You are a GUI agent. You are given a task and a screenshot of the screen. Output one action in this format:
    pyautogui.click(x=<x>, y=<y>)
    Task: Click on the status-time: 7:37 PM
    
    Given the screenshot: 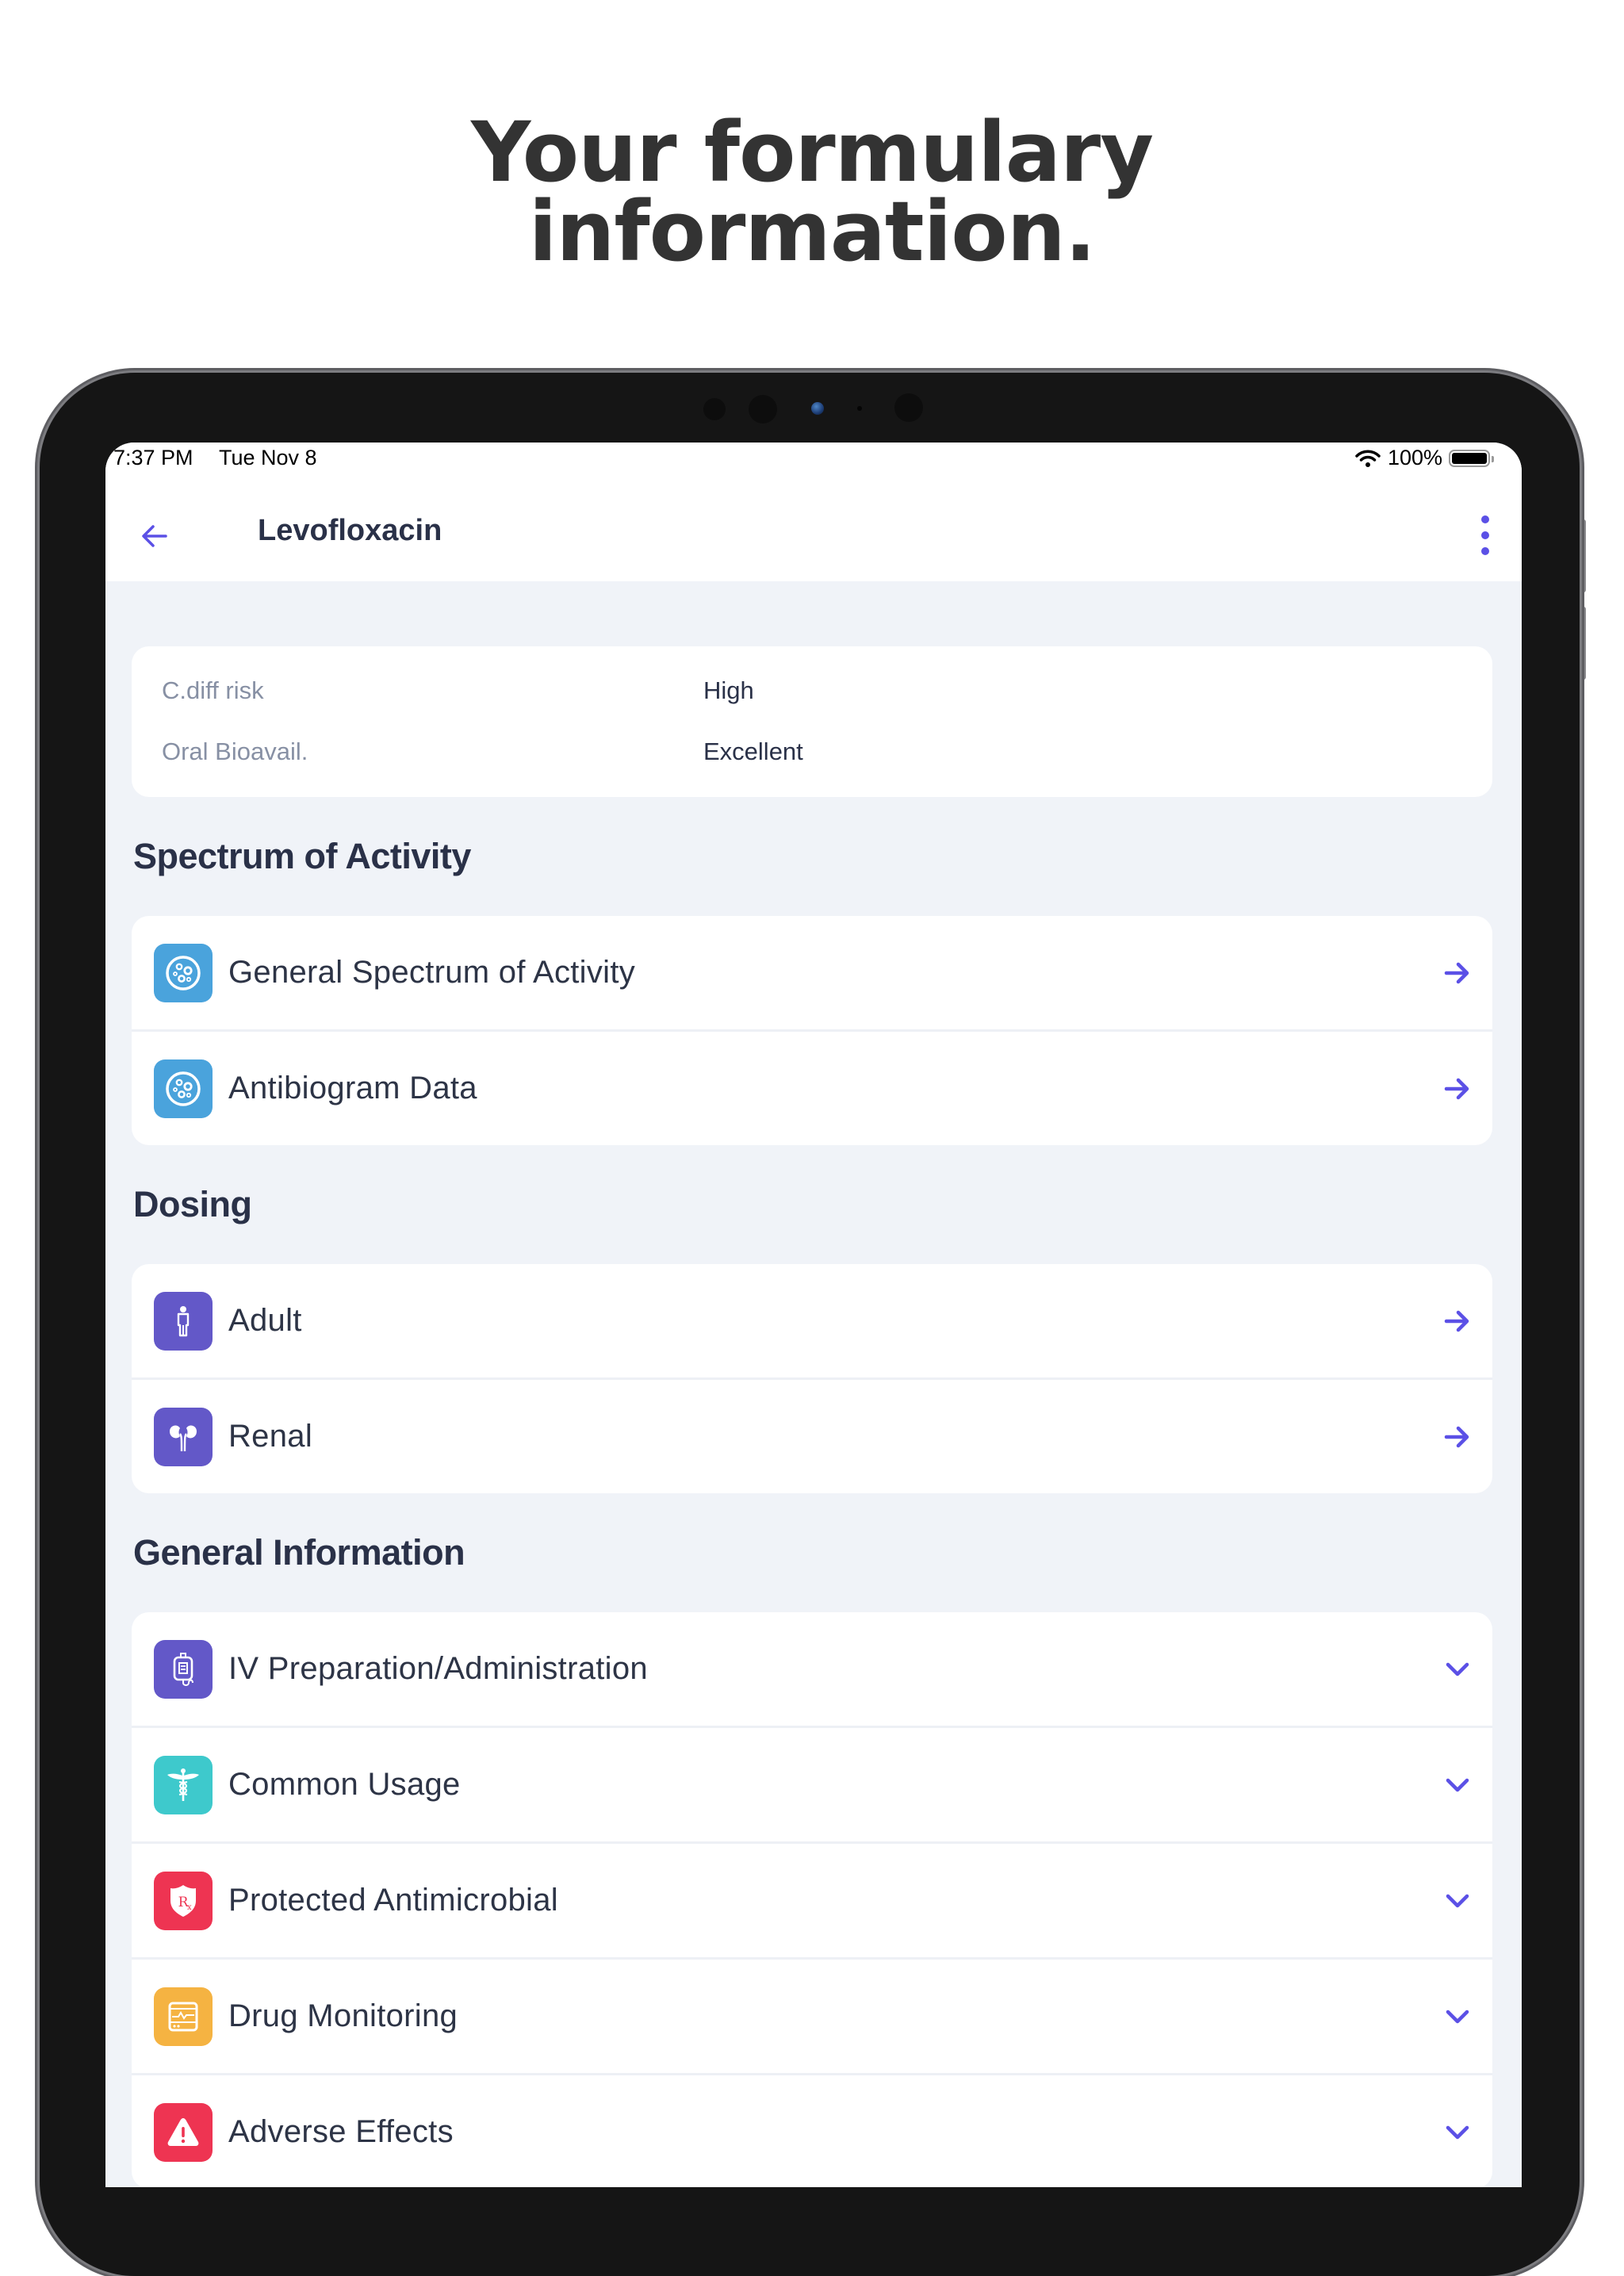 What is the action you would take?
    pyautogui.click(x=153, y=457)
    